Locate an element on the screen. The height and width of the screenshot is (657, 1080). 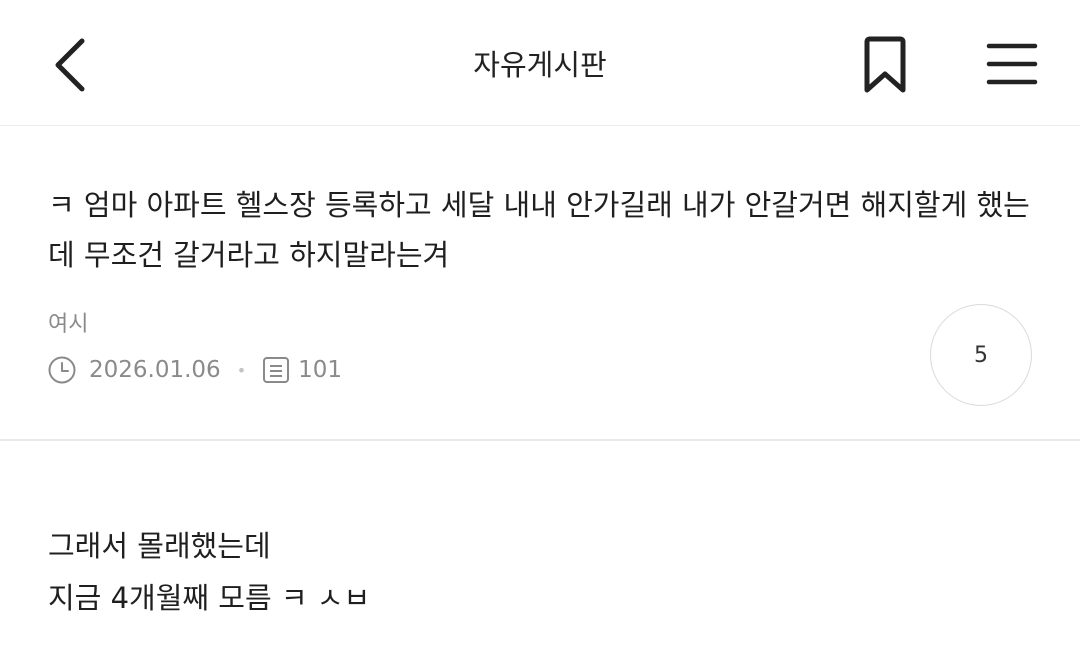
page-title: 자유게시판 is located at coordinates (540, 65).